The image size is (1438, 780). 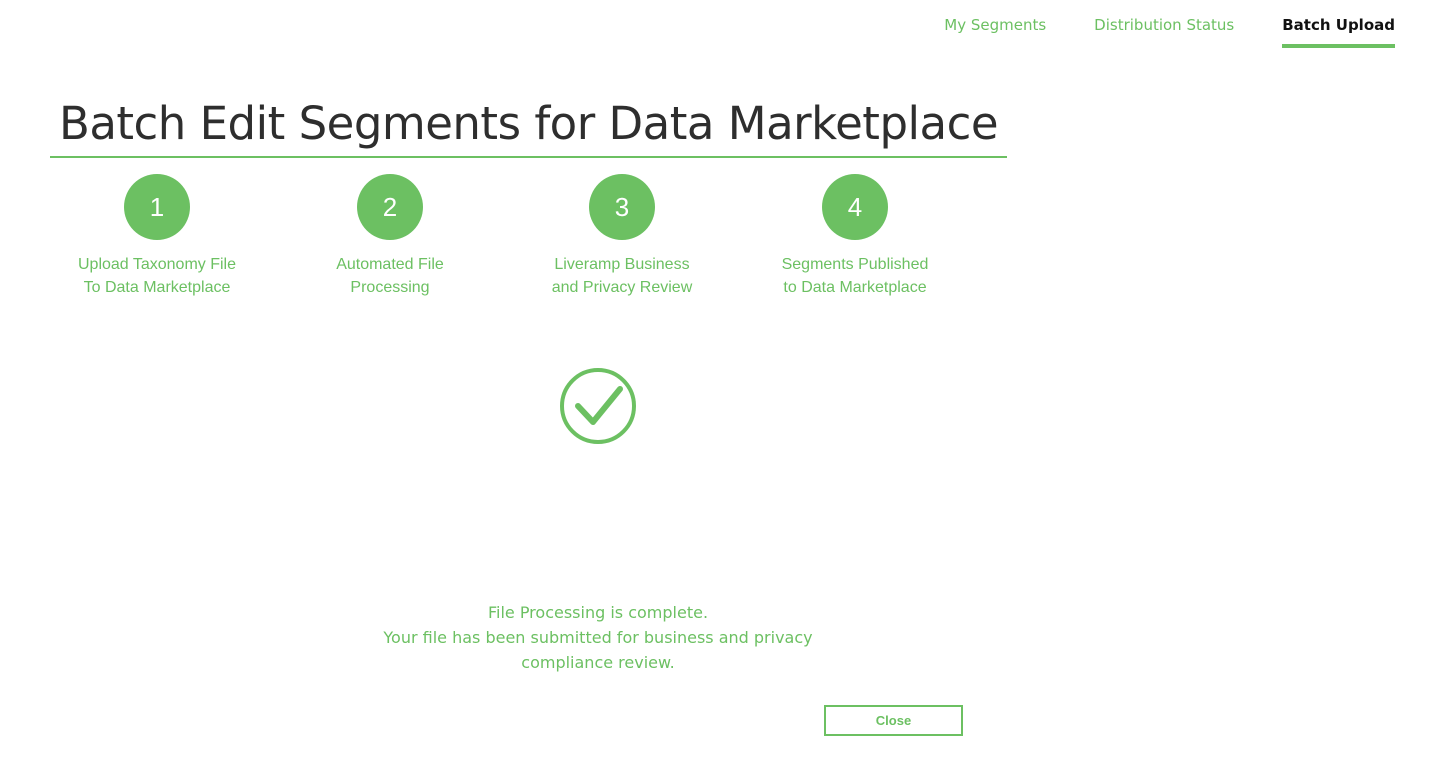 What do you see at coordinates (855, 276) in the screenshot?
I see `step-label: Segments Published to Data Marketplace` at bounding box center [855, 276].